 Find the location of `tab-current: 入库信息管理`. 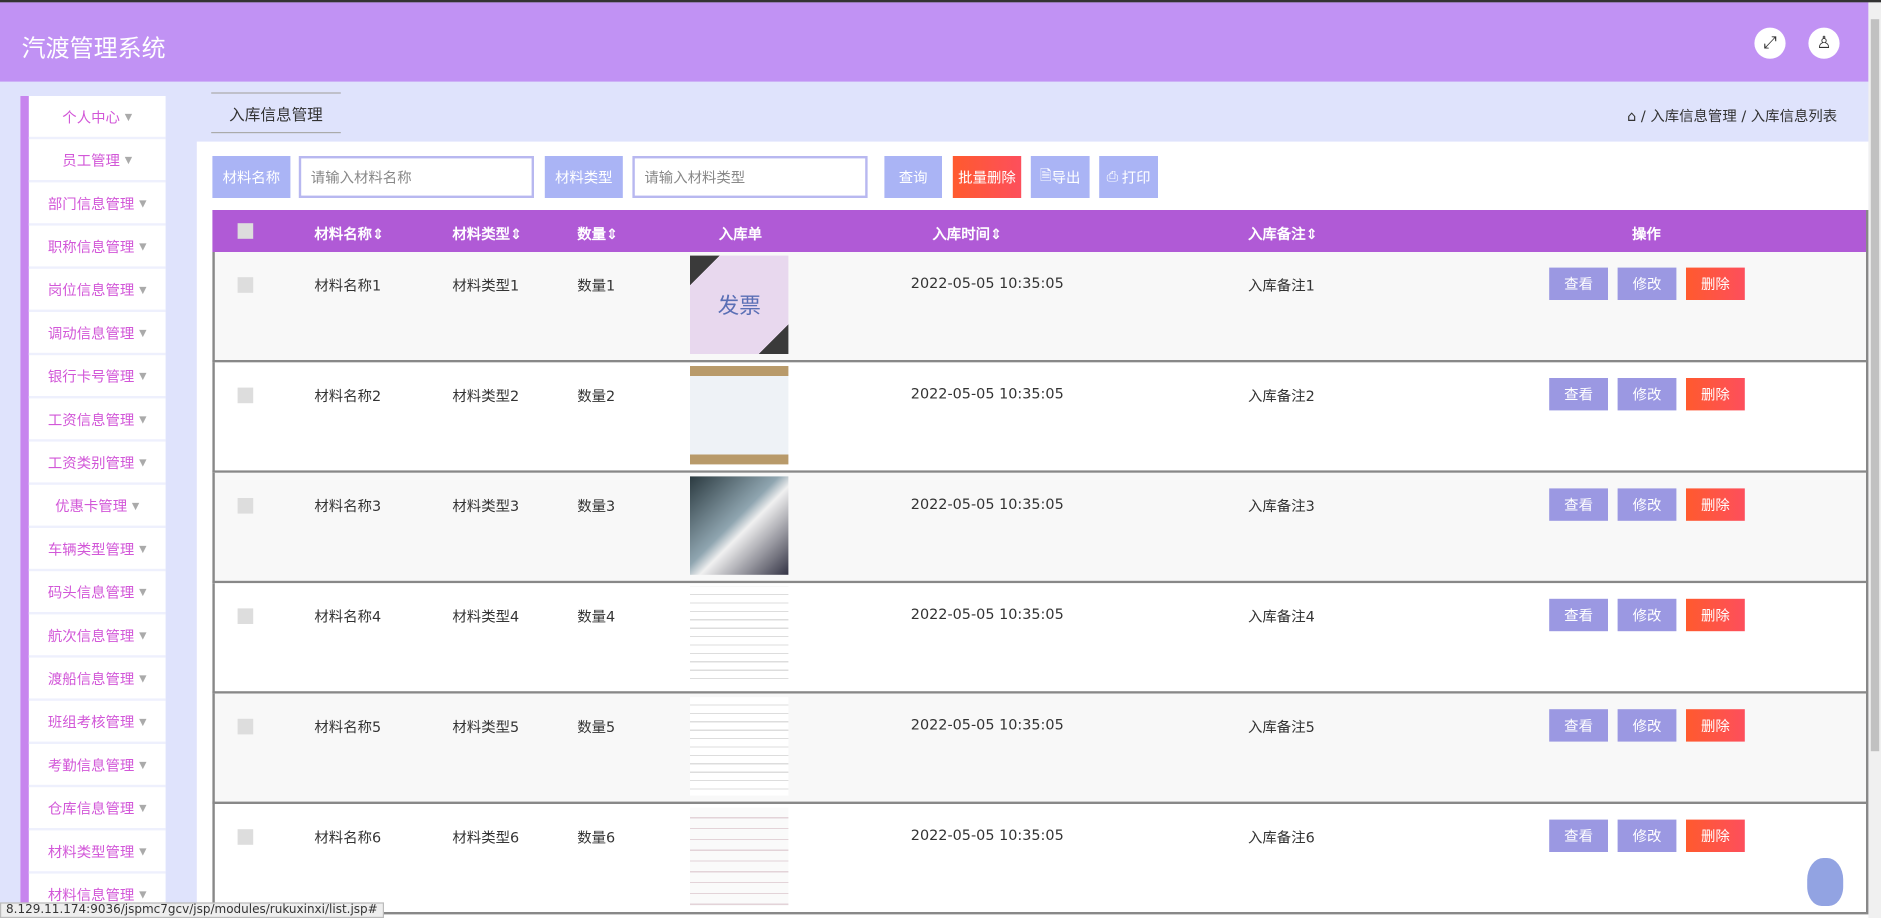

tab-current: 入库信息管理 is located at coordinates (276, 113).